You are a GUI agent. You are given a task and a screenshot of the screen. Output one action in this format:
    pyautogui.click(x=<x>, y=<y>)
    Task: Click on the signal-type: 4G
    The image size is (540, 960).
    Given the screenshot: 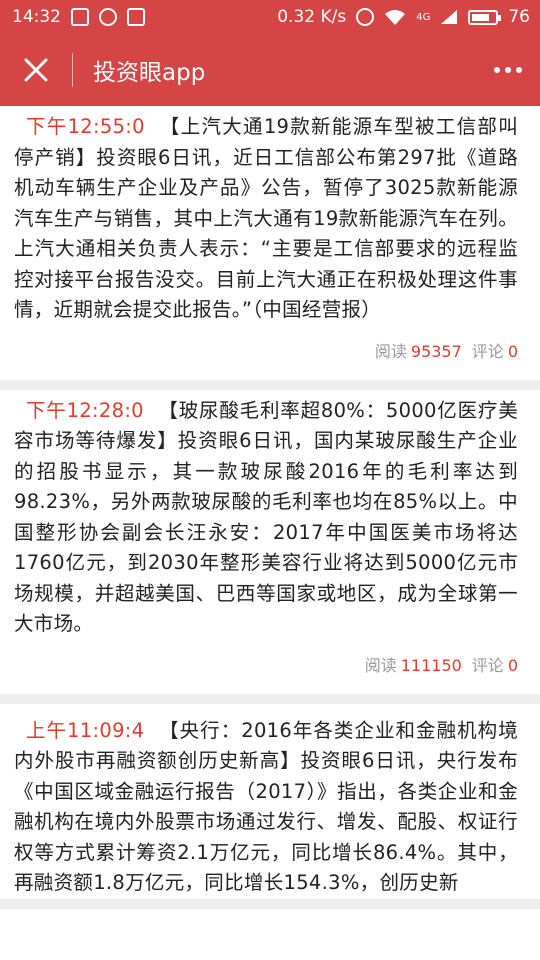 What is the action you would take?
    pyautogui.click(x=423, y=17)
    